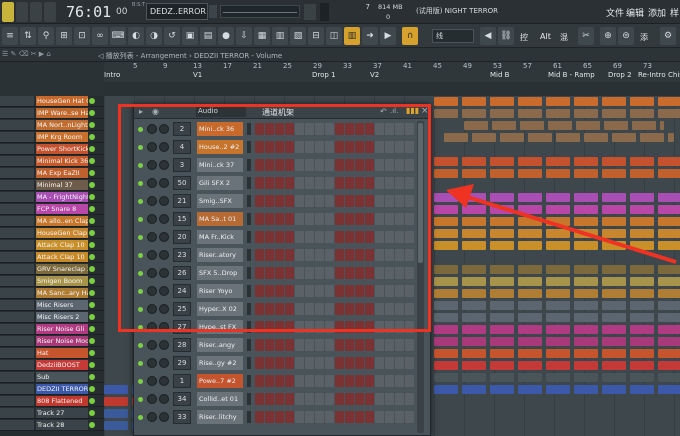 This screenshot has width=680, height=436. What do you see at coordinates (524, 37) in the screenshot?
I see `control-label: 控` at bounding box center [524, 37].